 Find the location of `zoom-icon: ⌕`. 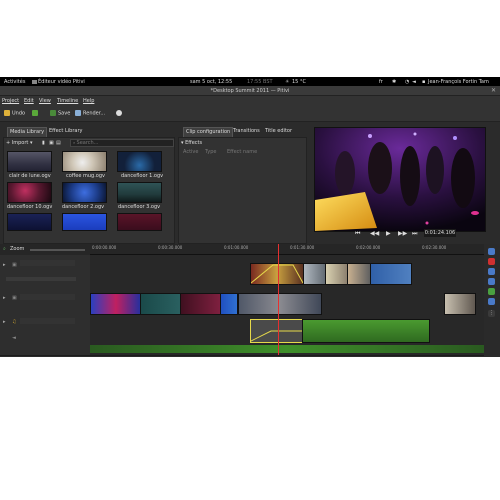

zoom-icon: ⌕ is located at coordinates (4, 249).